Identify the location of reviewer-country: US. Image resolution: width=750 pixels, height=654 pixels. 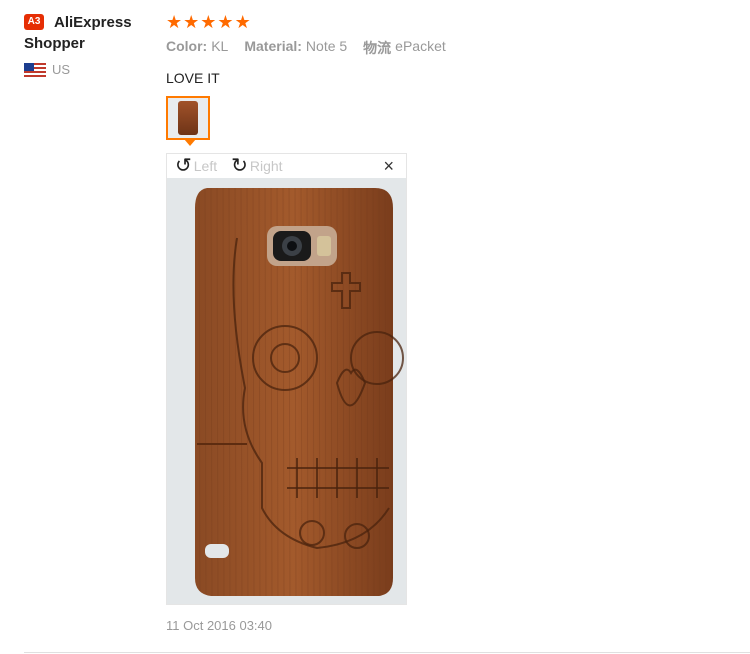
(89, 69).